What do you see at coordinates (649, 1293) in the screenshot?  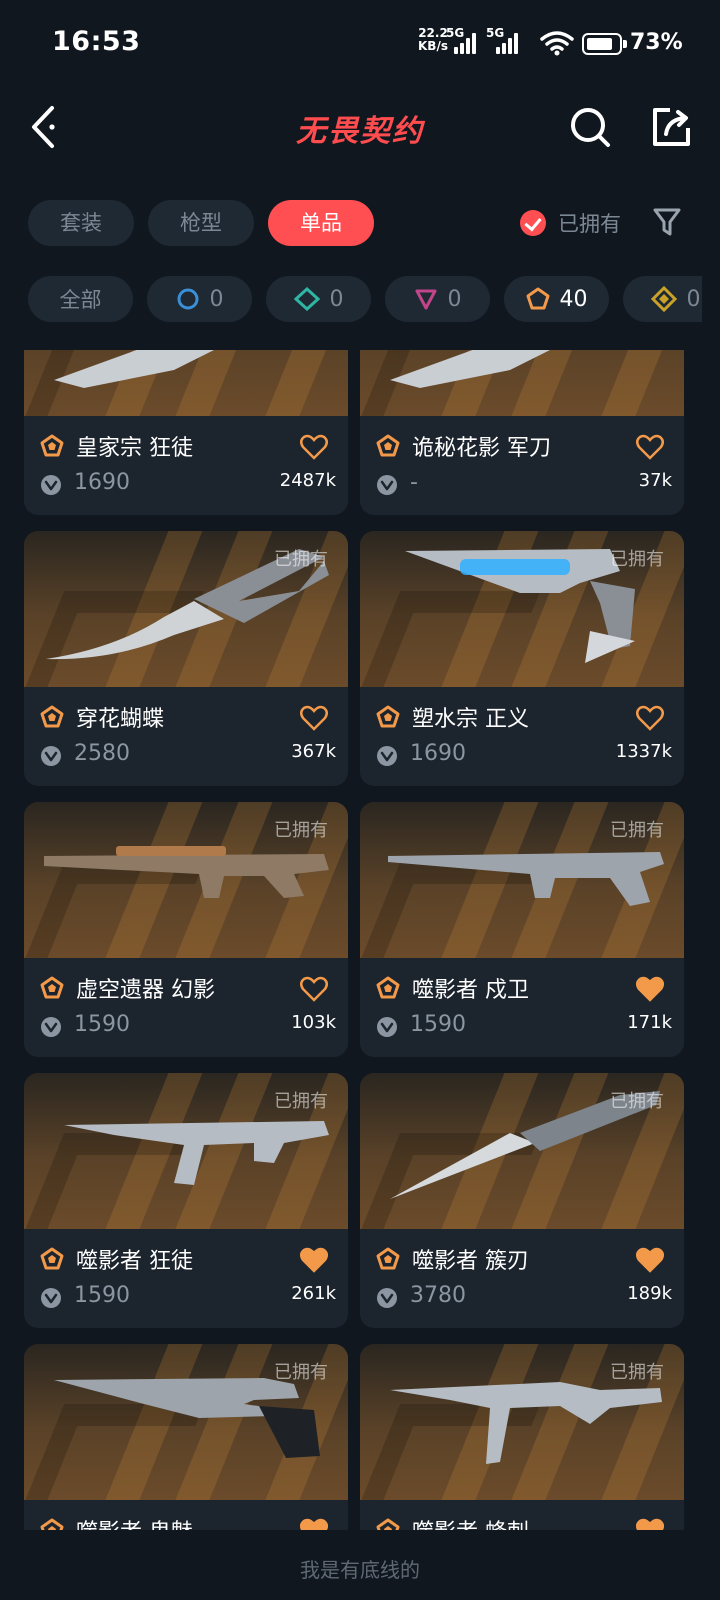 I see `like-count: 189k` at bounding box center [649, 1293].